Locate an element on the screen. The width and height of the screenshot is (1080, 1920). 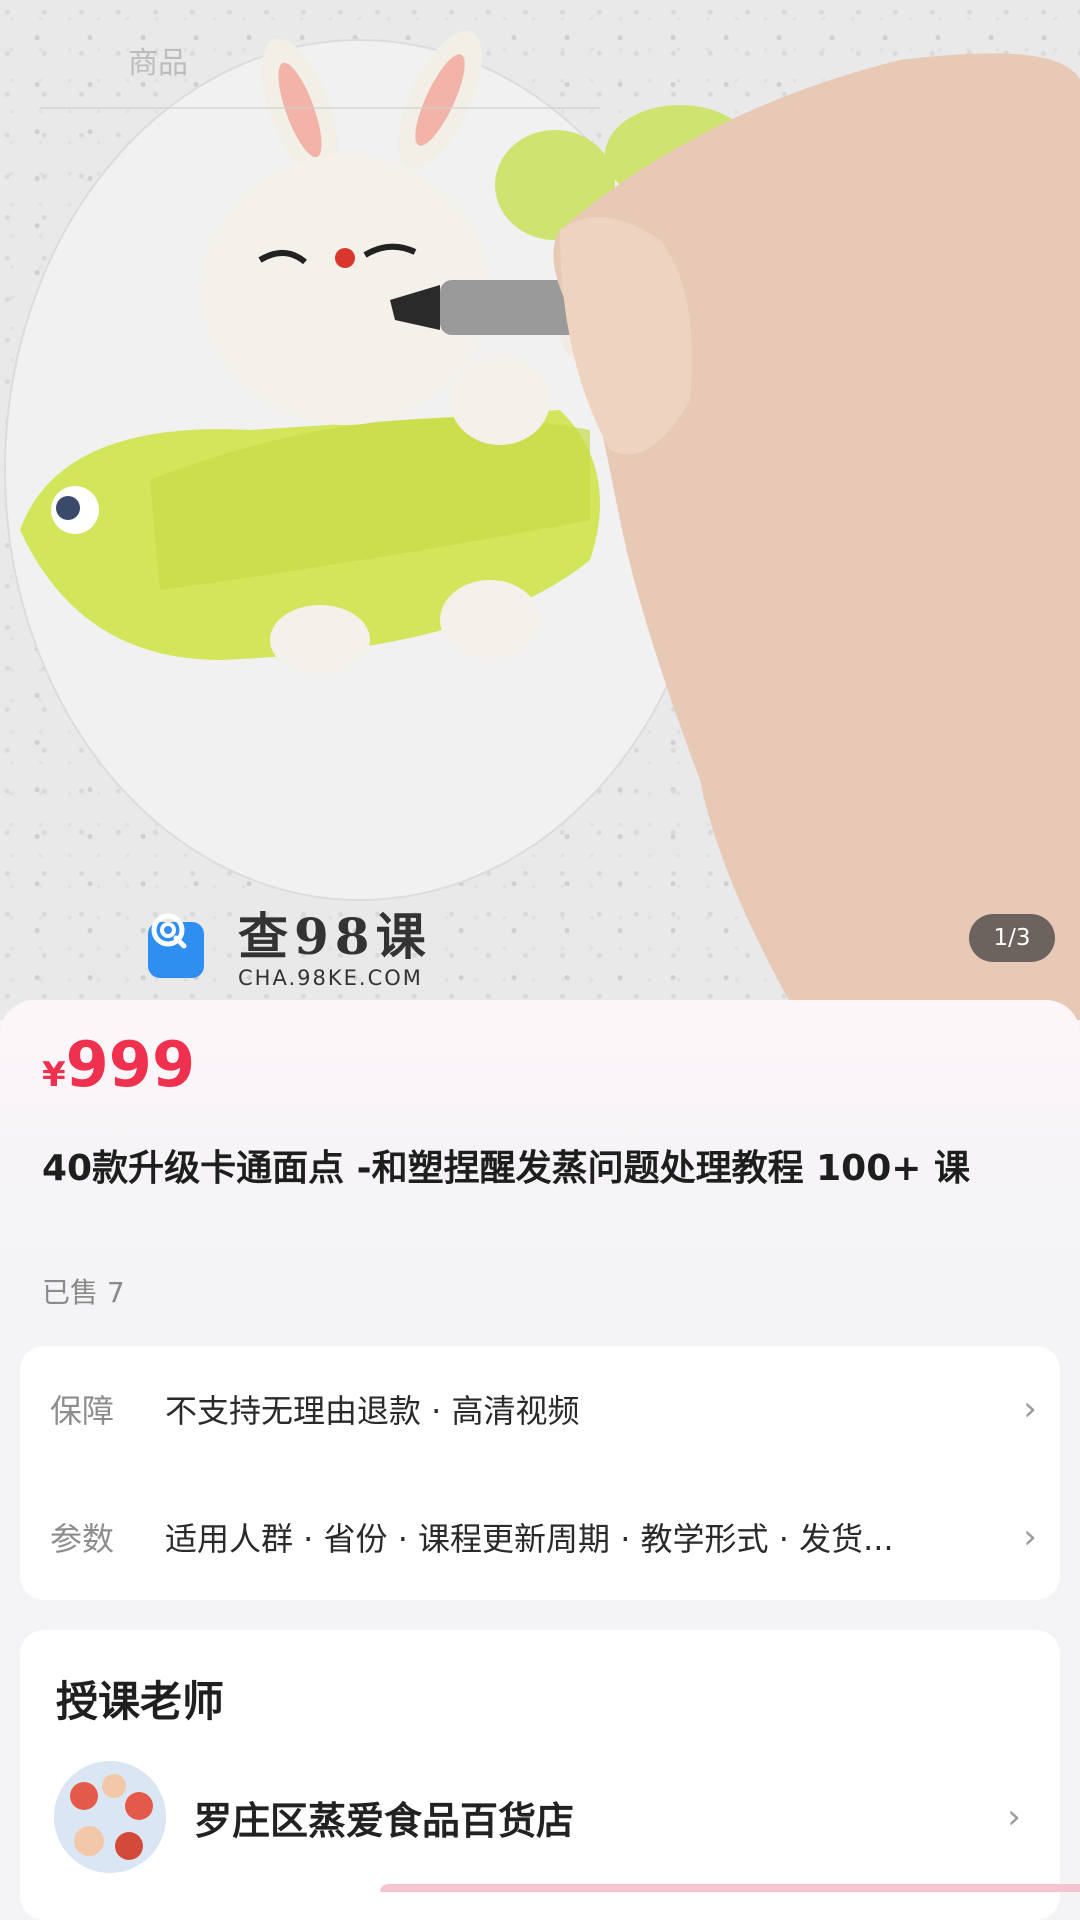
teacher-item: 罗庄区蒸爱食品百货店 › is located at coordinates (549, 1817).